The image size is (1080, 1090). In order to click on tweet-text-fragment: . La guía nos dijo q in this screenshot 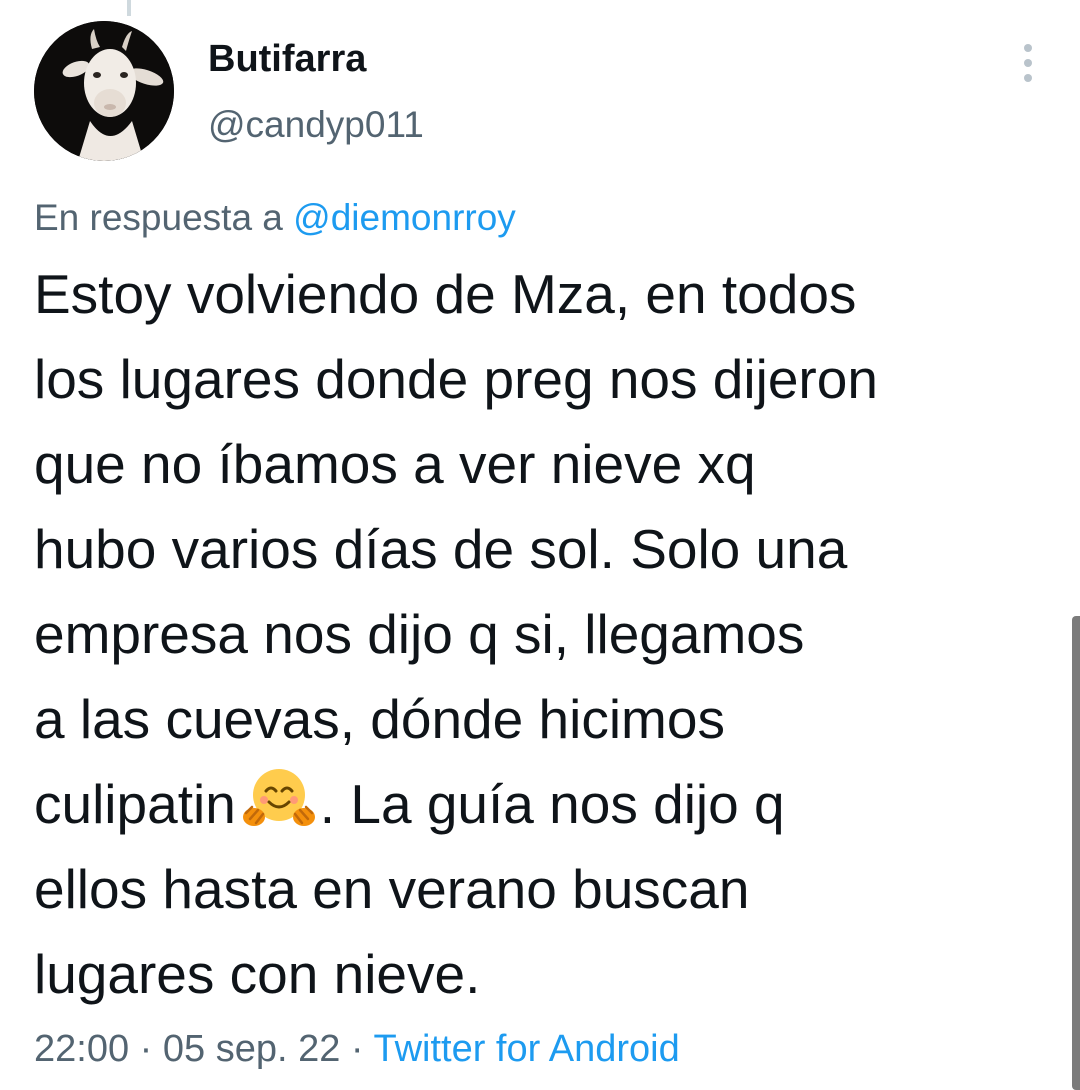, I will do `click(552, 804)`.